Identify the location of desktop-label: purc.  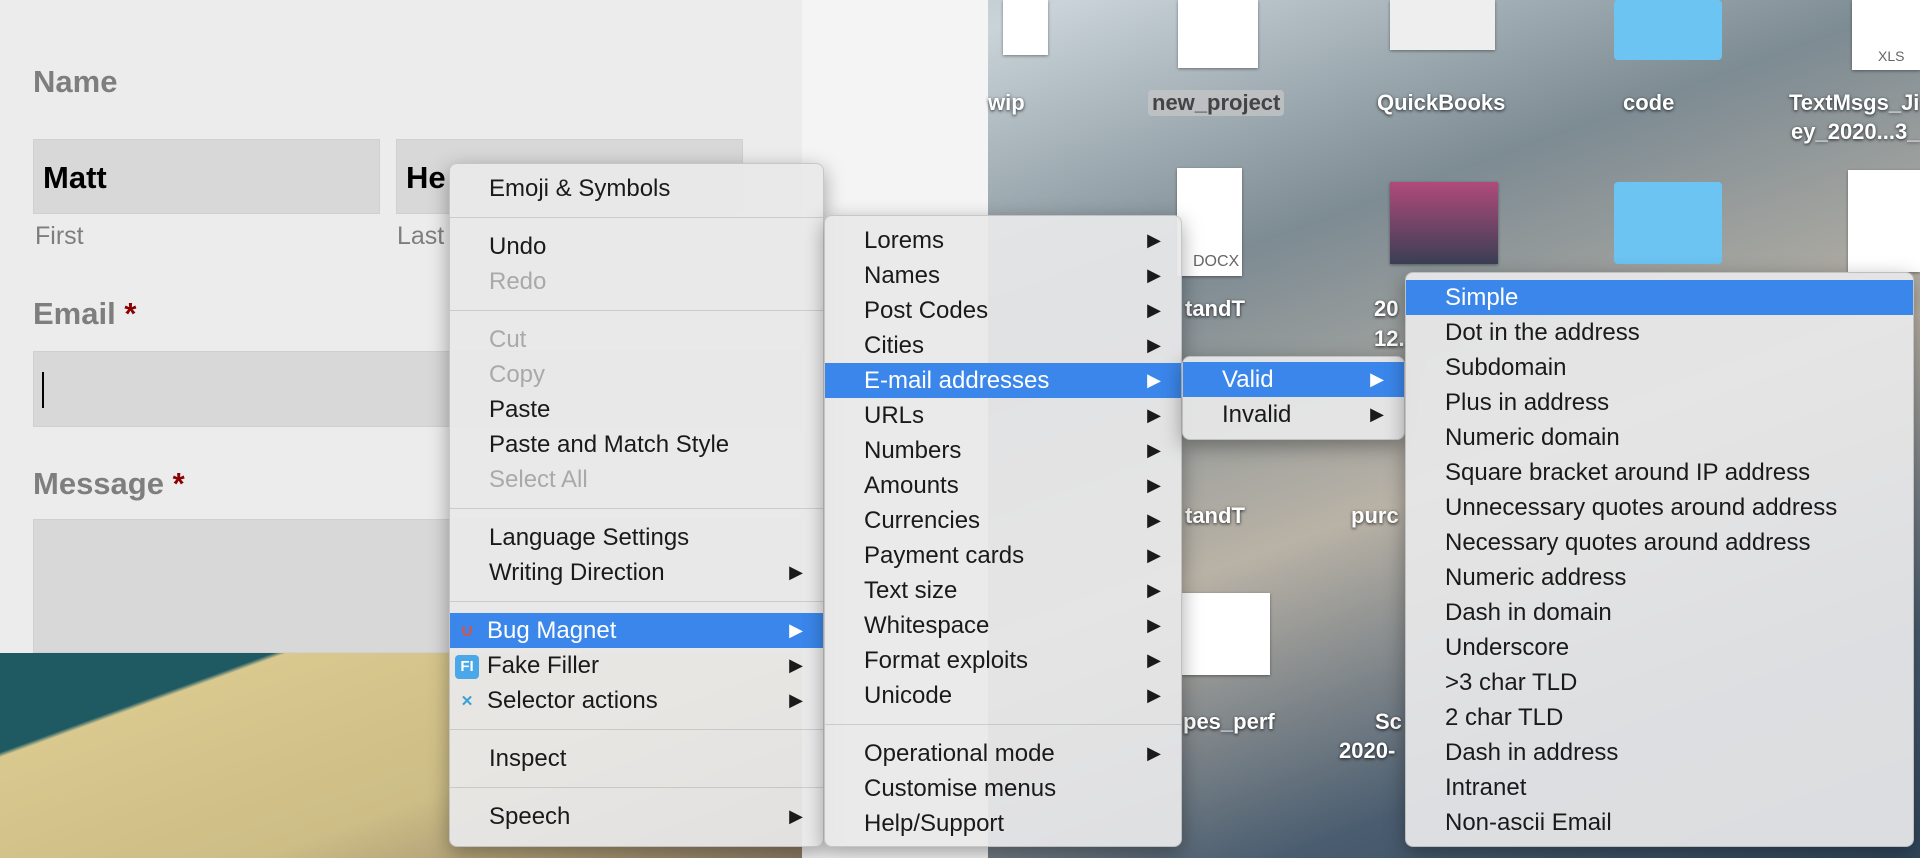
(1375, 516).